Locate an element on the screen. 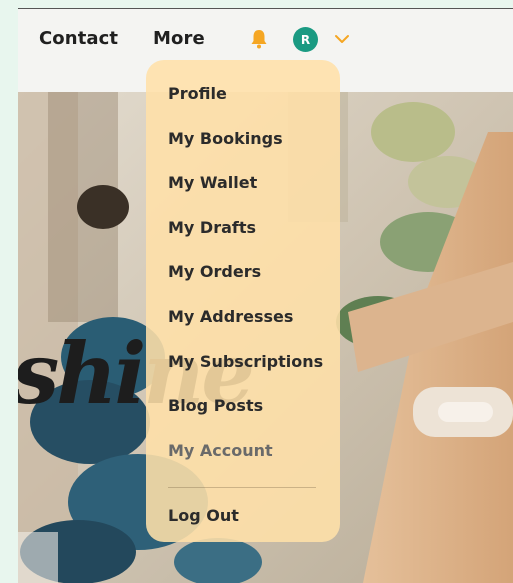 This screenshot has height=583, width=513. menu-item-my-drafts: My Drafts is located at coordinates (243, 238).